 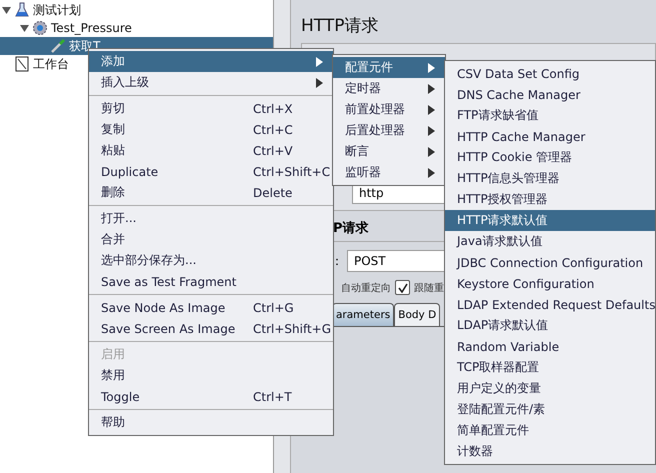 I want to click on method-label: ：, so click(x=337, y=261).